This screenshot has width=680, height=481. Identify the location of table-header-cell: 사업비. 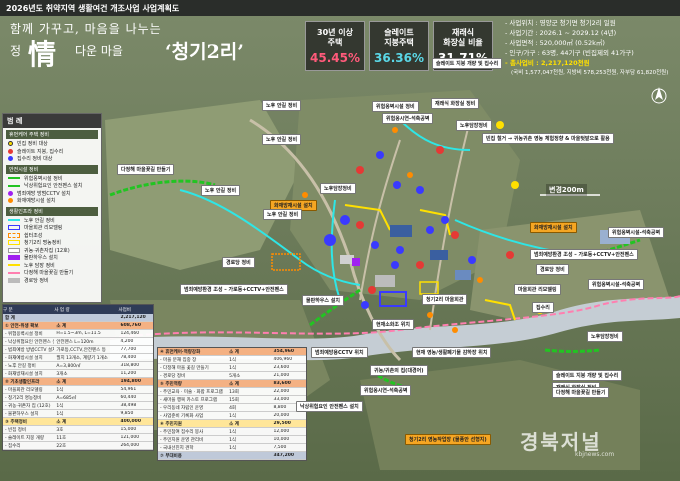
(124, 310).